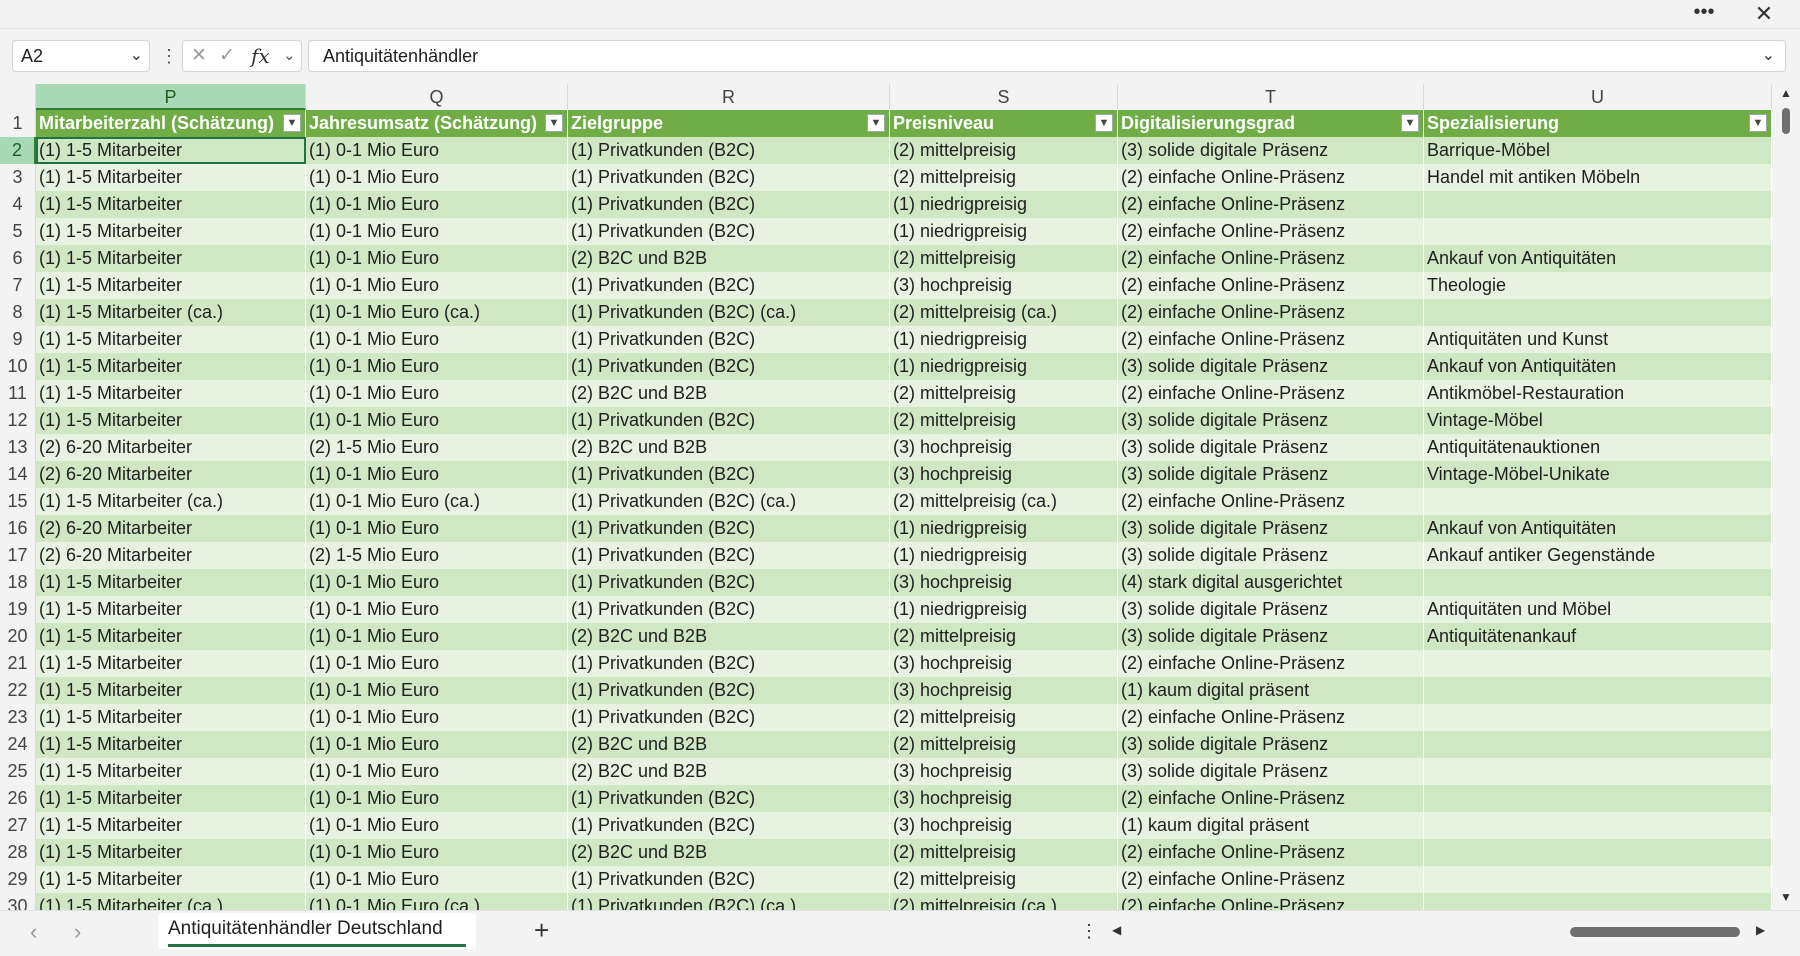  I want to click on row-number: 9, so click(18, 339).